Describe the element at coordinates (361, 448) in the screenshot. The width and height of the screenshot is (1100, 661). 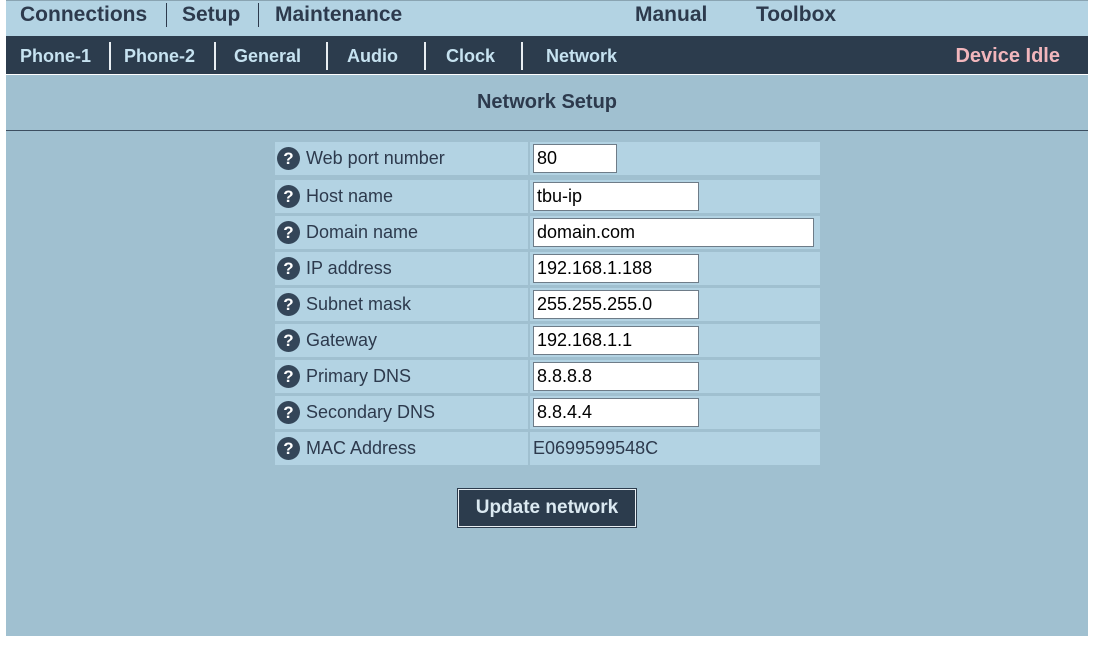
I see `mac-address-label: MAC Address` at that location.